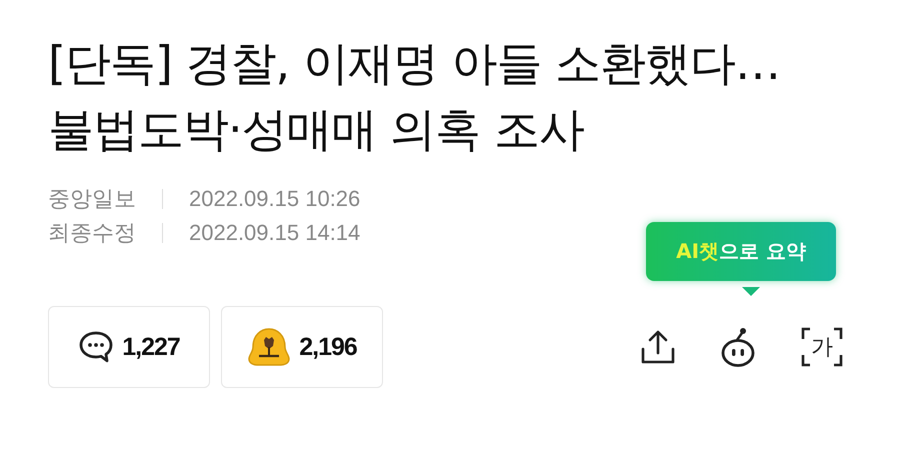 This screenshot has width=900, height=455. Describe the element at coordinates (92, 199) in the screenshot. I see `meta-label: 중앙일보` at that location.